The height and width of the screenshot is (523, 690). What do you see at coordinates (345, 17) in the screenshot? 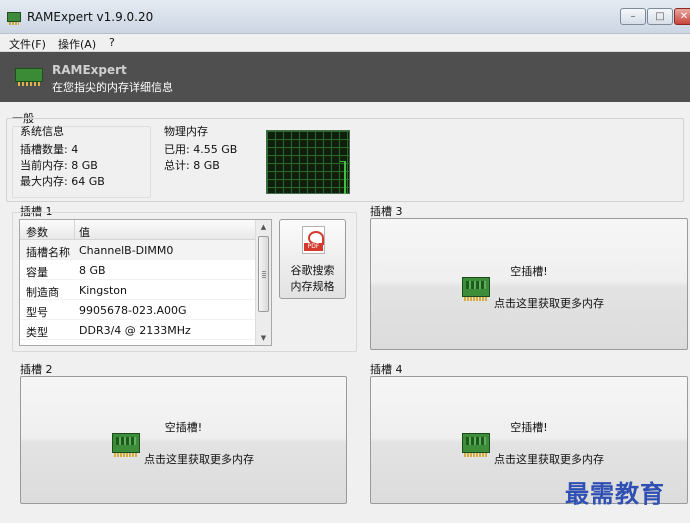
I see `title-bar: RAMExpert v1.9.0.20 – □ ✕` at bounding box center [345, 17].